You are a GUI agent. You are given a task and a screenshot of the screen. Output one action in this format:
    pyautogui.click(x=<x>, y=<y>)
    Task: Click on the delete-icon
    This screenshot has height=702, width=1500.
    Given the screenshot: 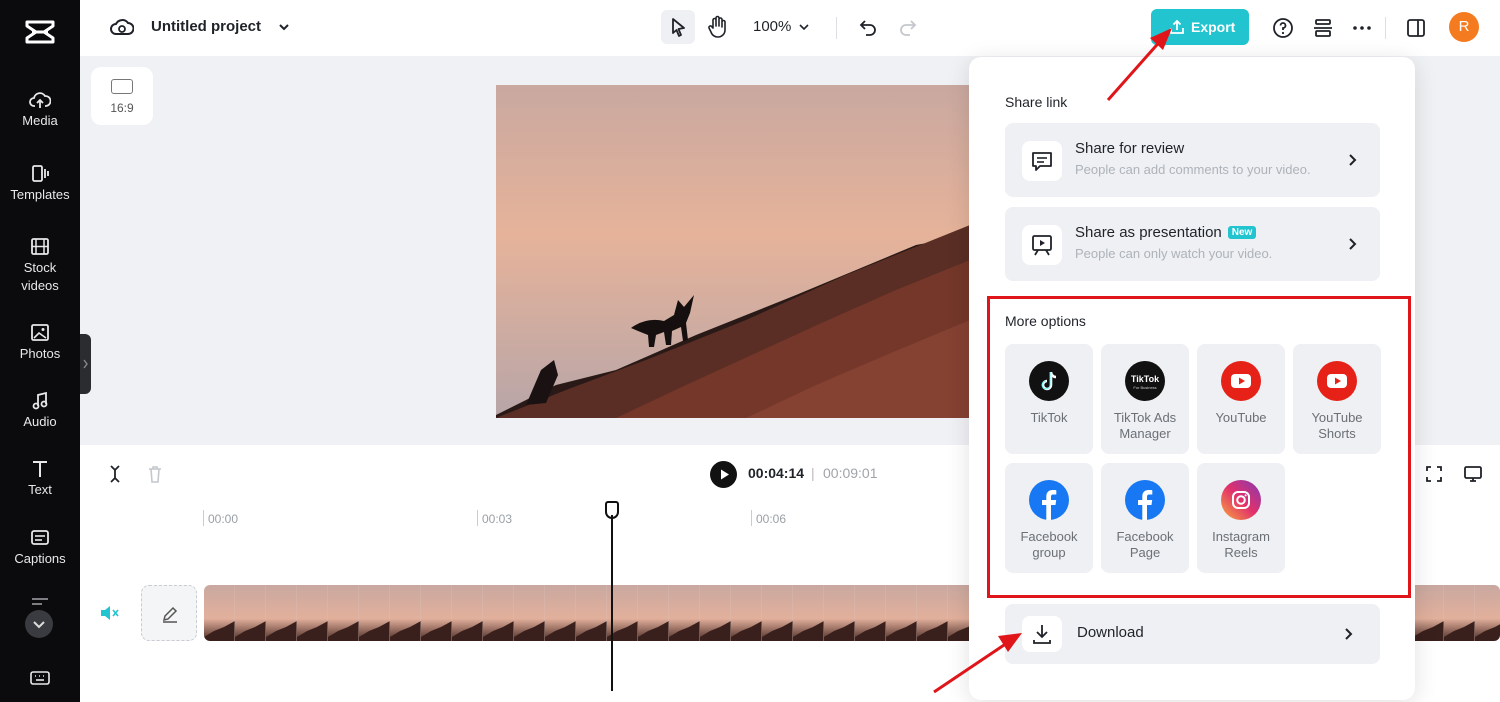 What is the action you would take?
    pyautogui.click(x=155, y=474)
    